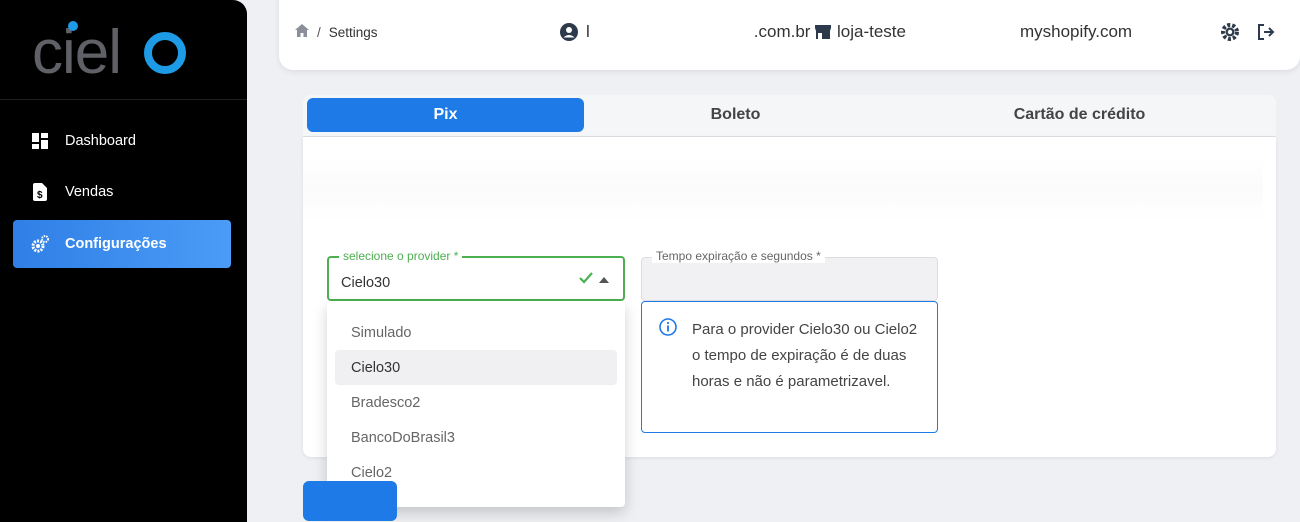  Describe the element at coordinates (401, 256) in the screenshot. I see `provider-select-label: selecione o provider *` at that location.